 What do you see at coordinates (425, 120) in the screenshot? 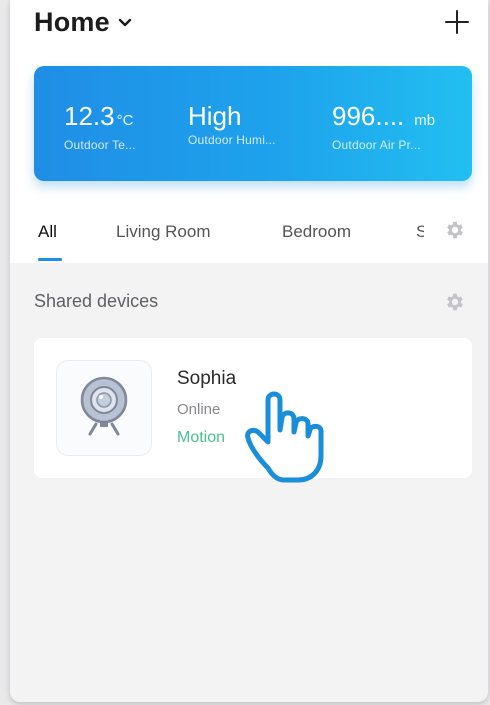
I see `pressure-unit: mb` at bounding box center [425, 120].